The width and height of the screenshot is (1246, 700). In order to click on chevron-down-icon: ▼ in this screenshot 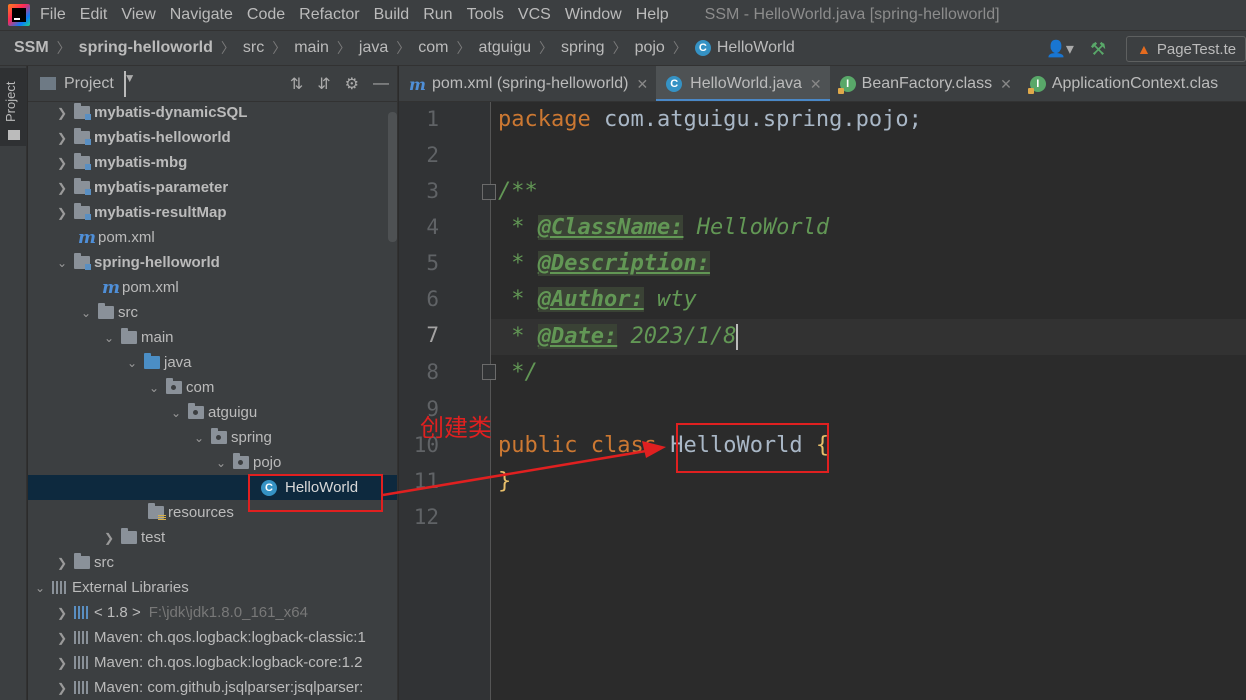, I will do `click(129, 83)`.